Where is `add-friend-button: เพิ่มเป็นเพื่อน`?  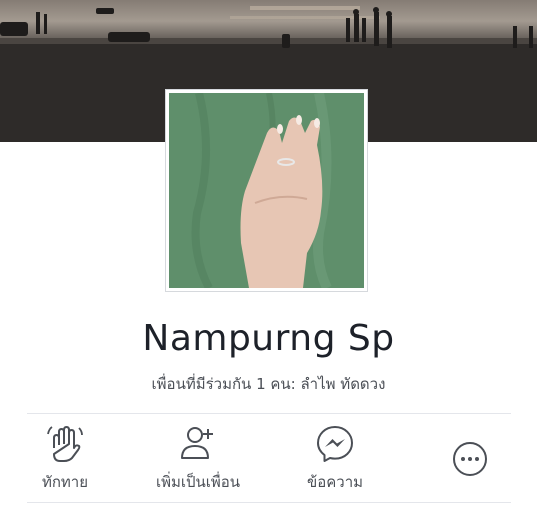
add-friend-button: เพิ่มเป็นเพื่อน is located at coordinates (198, 458).